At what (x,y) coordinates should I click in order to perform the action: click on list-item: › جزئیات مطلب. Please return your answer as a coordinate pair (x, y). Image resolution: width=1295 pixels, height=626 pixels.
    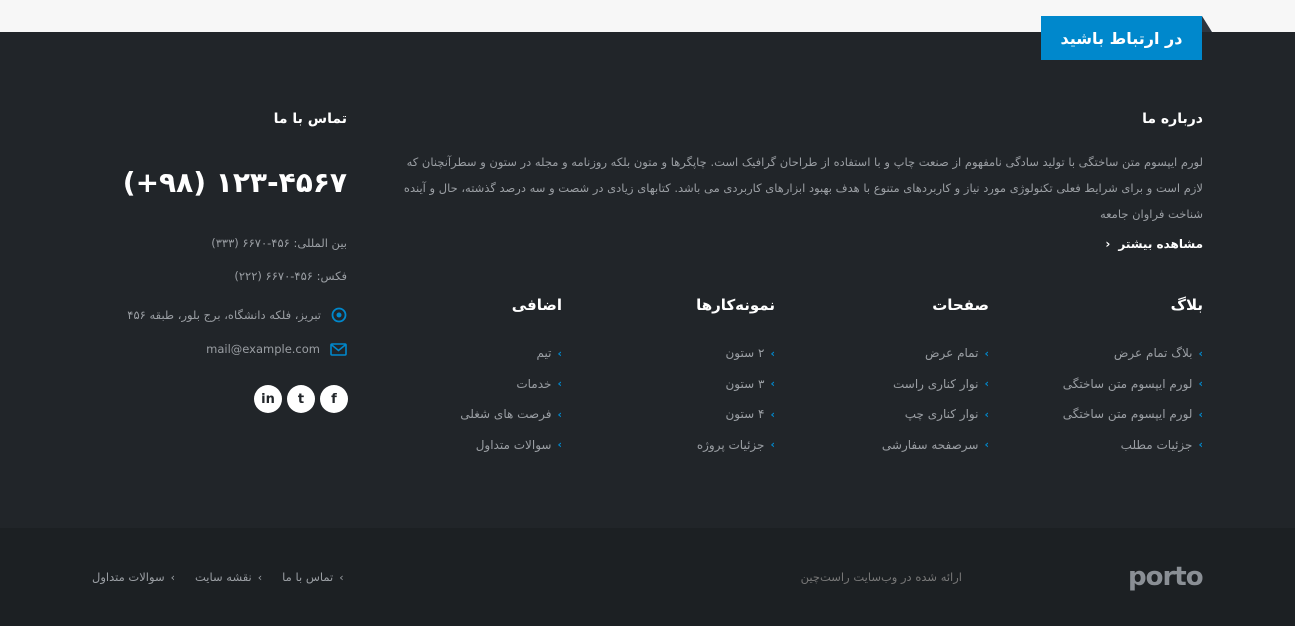
    Looking at the image, I should click on (1133, 445).